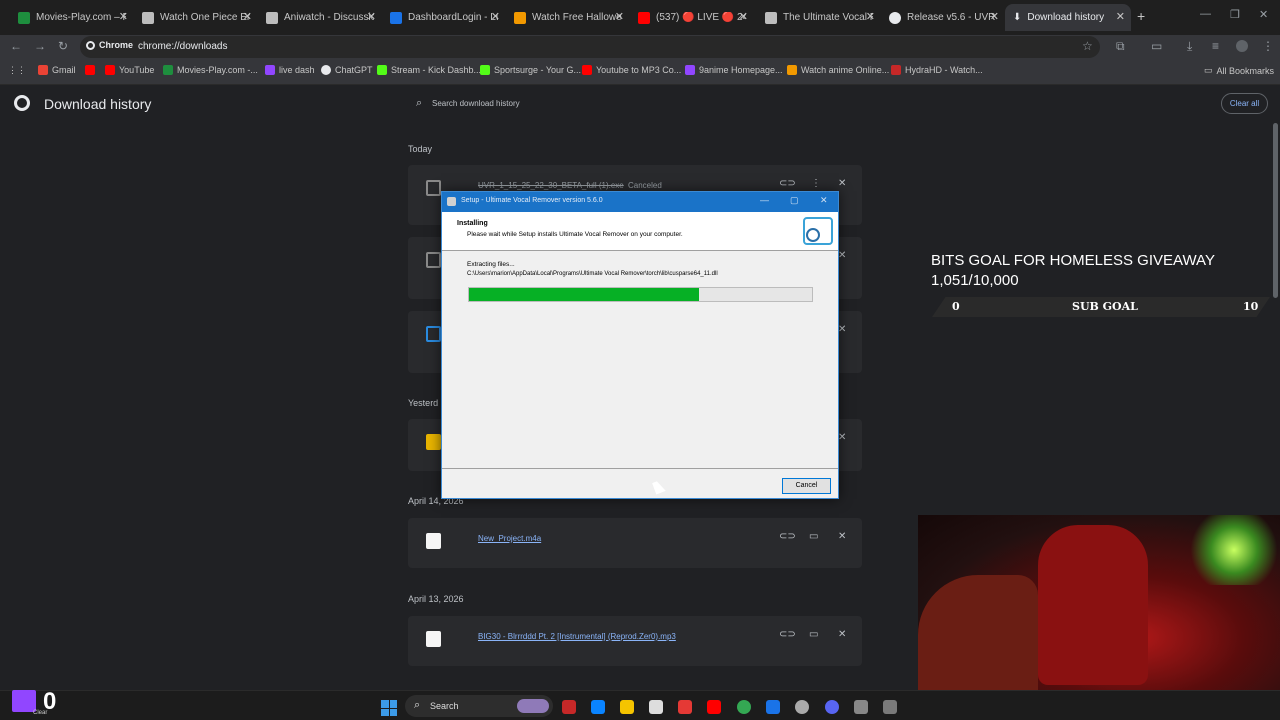  I want to click on bookmark-gmail: Gmail, so click(57, 70).